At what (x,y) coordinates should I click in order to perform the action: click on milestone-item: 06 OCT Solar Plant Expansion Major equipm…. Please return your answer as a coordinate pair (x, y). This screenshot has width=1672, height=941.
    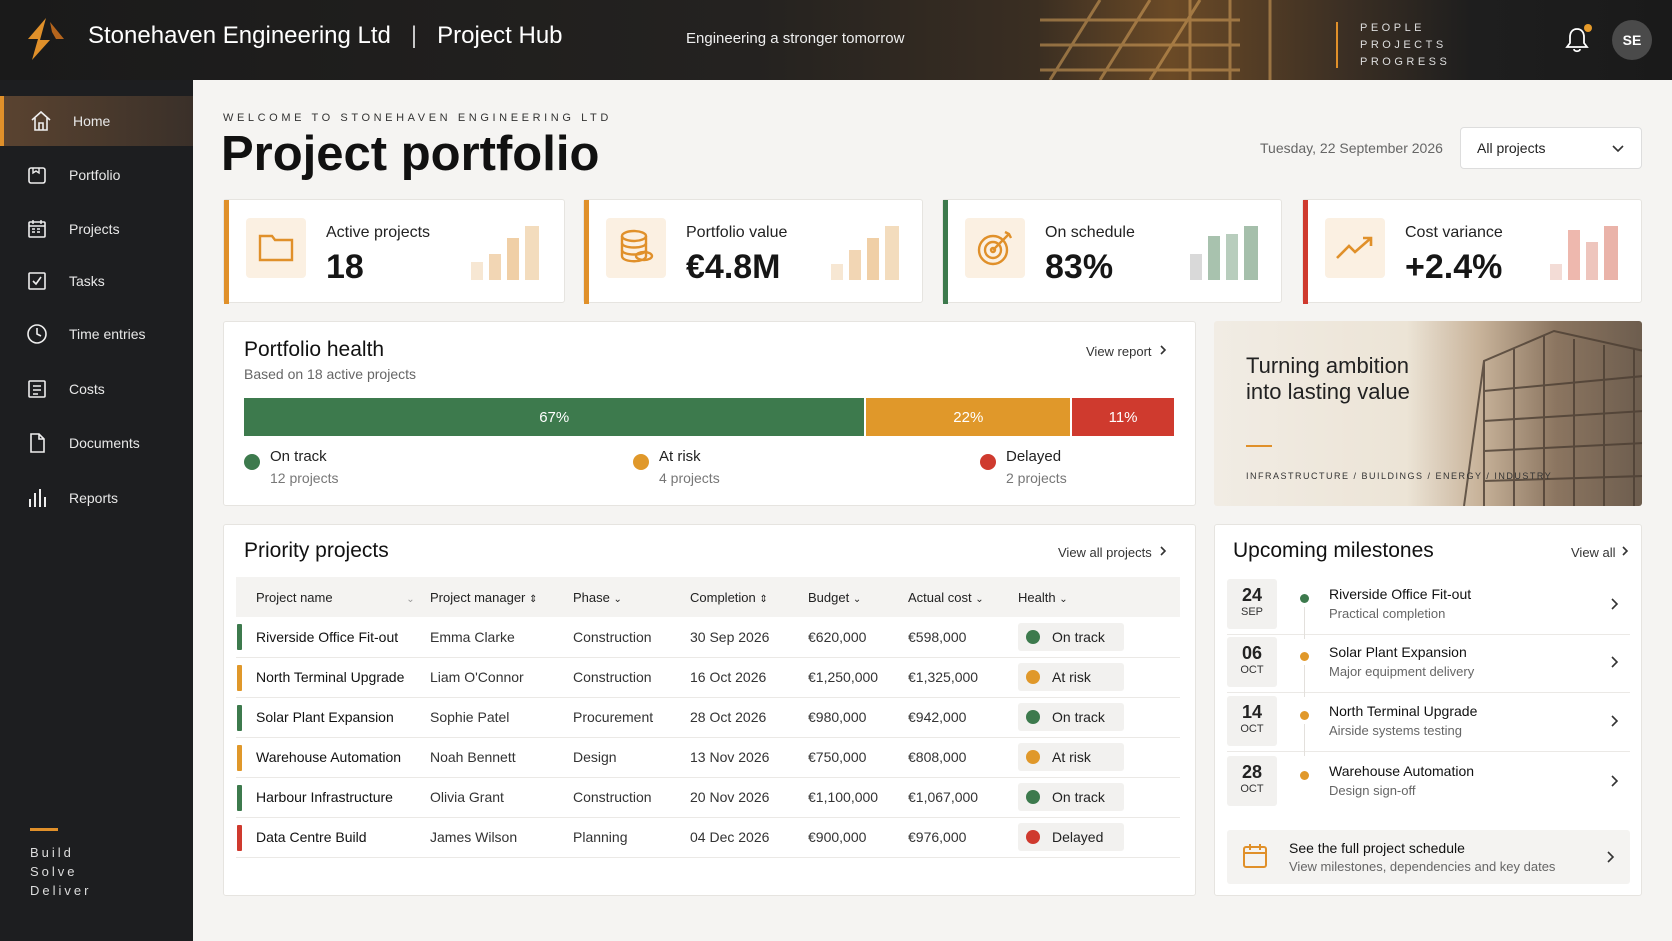
    Looking at the image, I should click on (1428, 666).